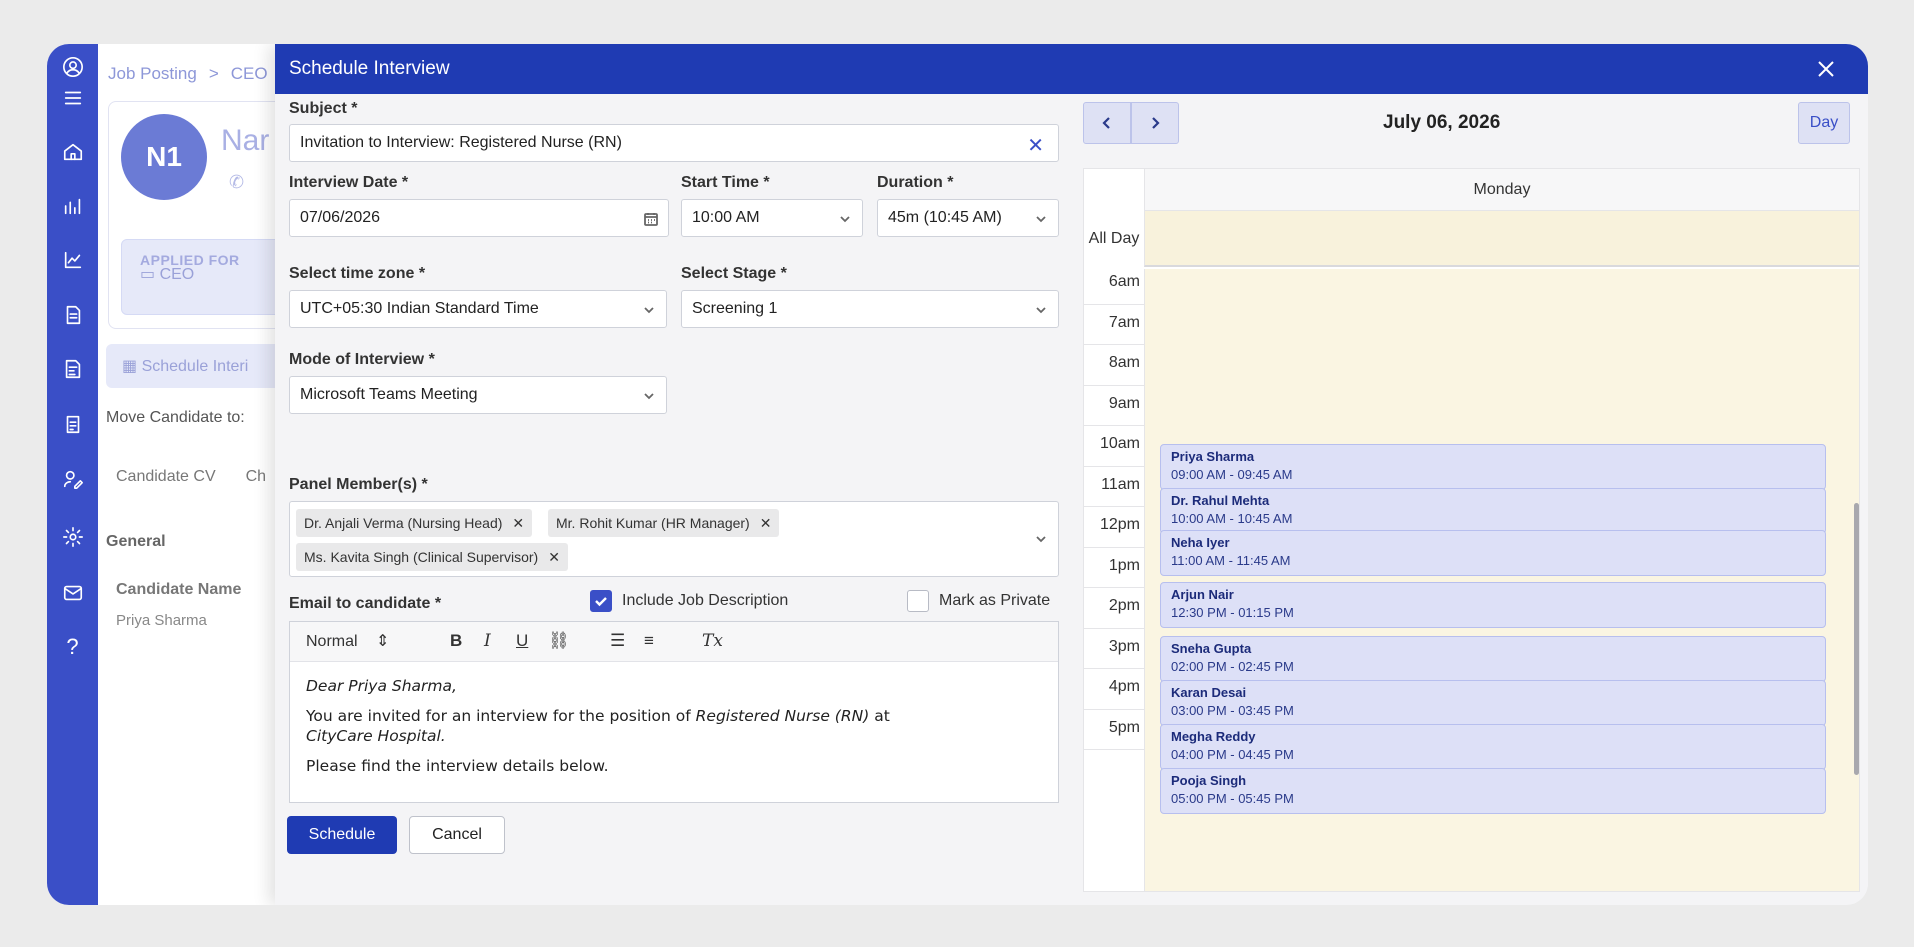  What do you see at coordinates (479, 218) in the screenshot?
I see `interview-date-input: 07/06/2026` at bounding box center [479, 218].